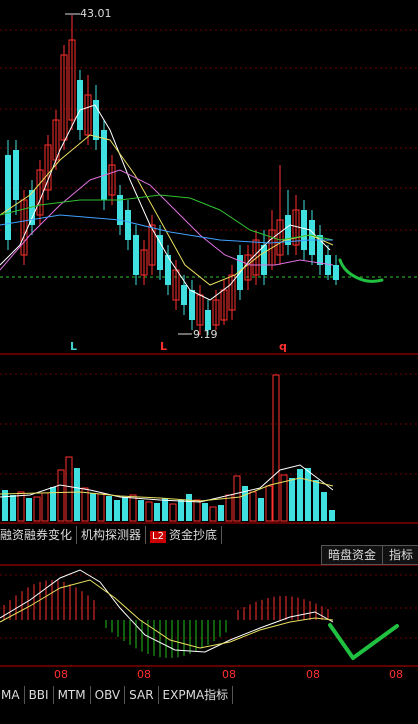  Describe the element at coordinates (158, 537) in the screenshot. I see `l2-badge: L2` at that location.